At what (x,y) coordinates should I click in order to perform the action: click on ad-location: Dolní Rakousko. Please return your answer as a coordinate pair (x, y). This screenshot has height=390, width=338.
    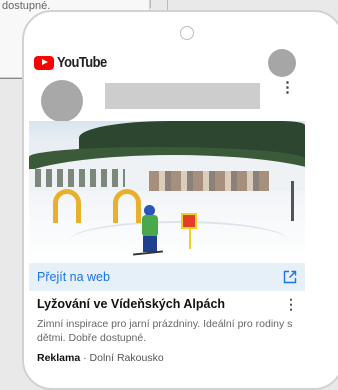
    Looking at the image, I should click on (126, 358).